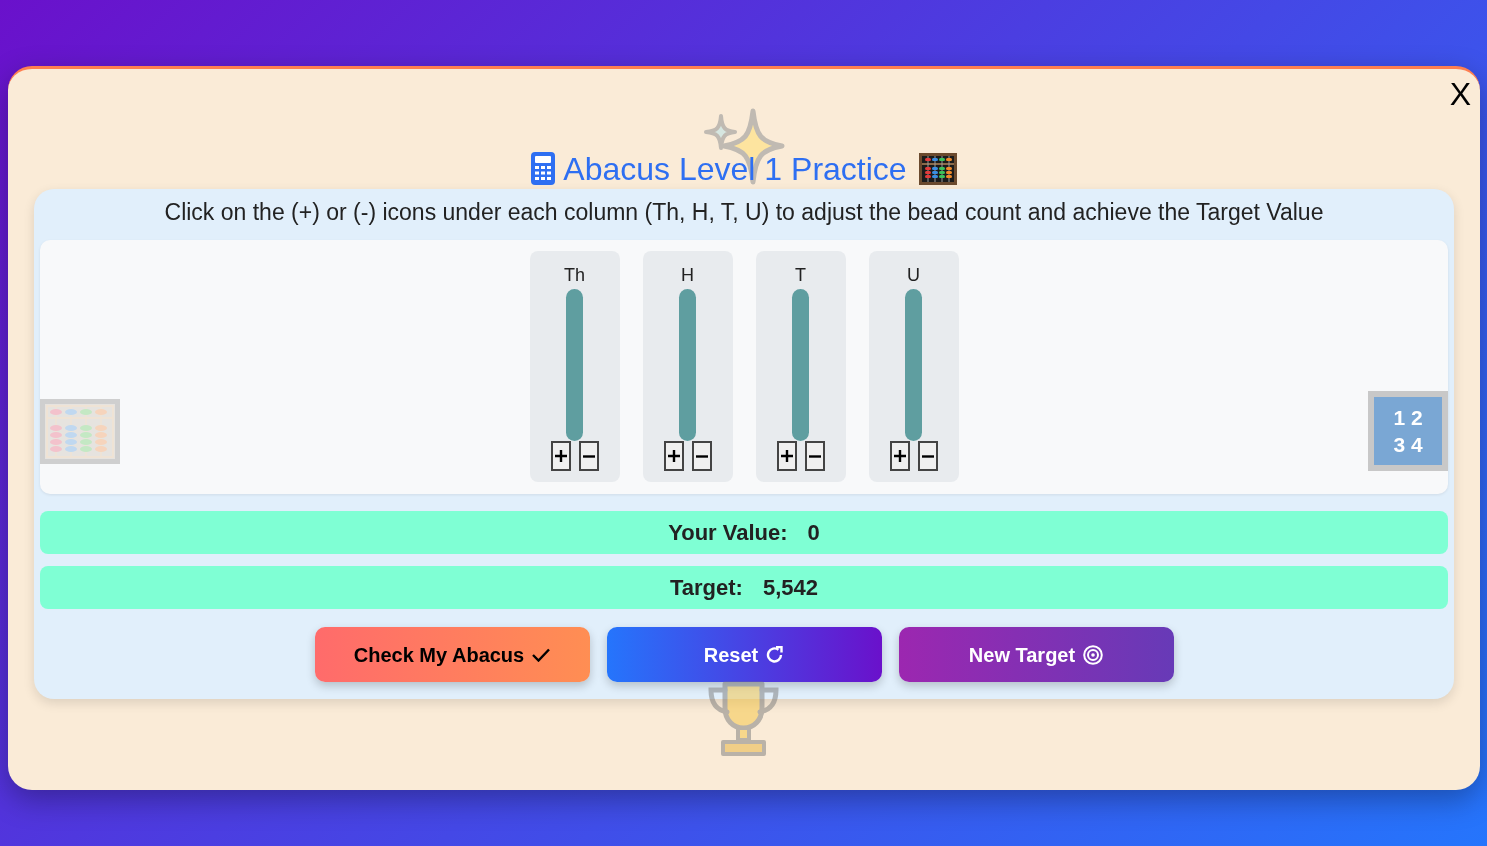 The height and width of the screenshot is (846, 1487). Describe the element at coordinates (1460, 94) in the screenshot. I see `close-button: X` at that location.